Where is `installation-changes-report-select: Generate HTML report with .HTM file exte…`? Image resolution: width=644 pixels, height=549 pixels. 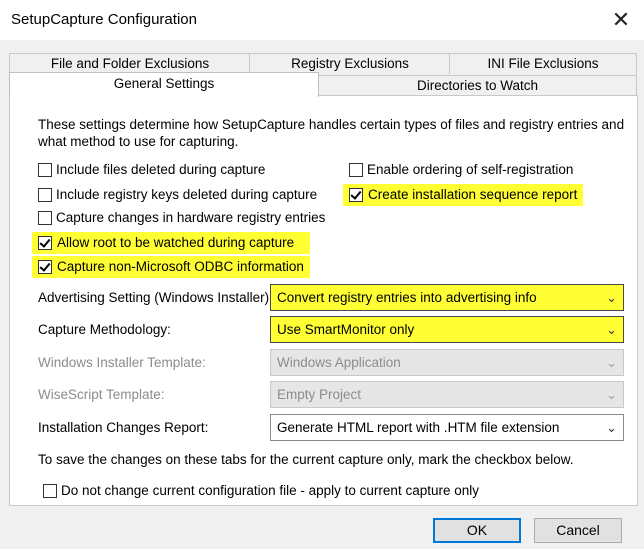
installation-changes-report-select: Generate HTML report with .HTM file exte… is located at coordinates (447, 427).